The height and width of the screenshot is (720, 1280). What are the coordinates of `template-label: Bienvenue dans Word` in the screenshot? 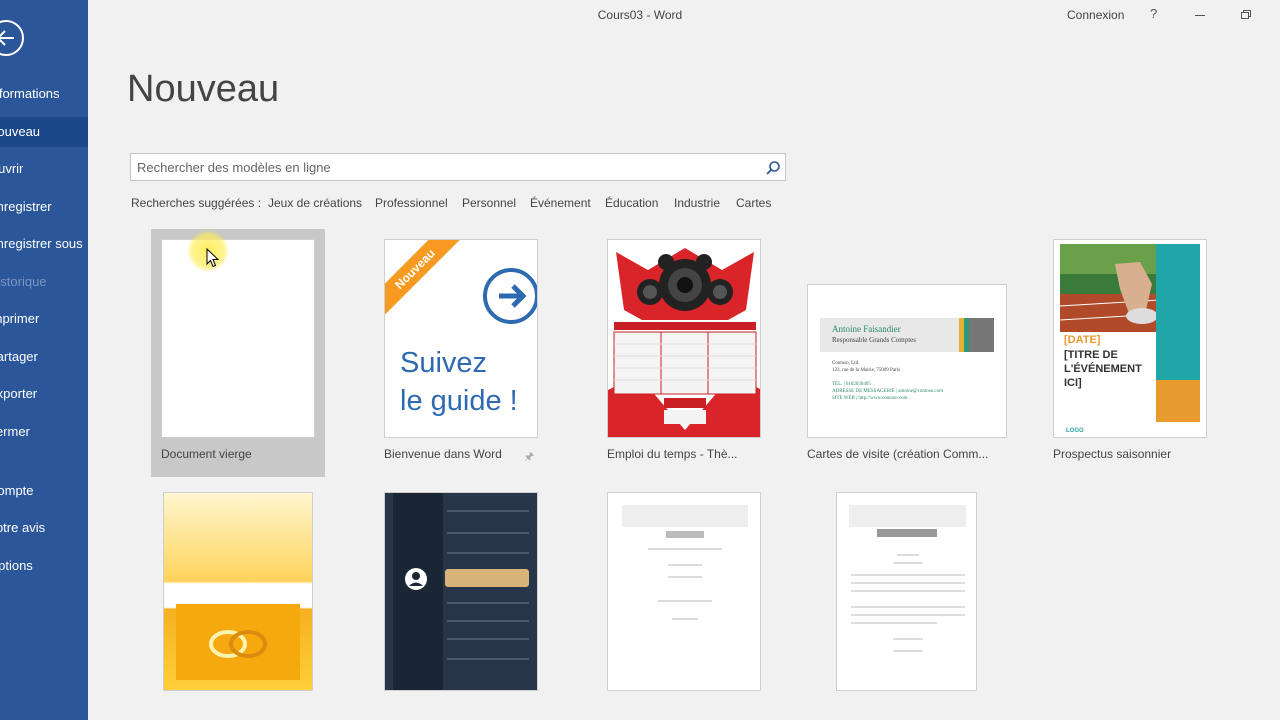 It's located at (443, 454).